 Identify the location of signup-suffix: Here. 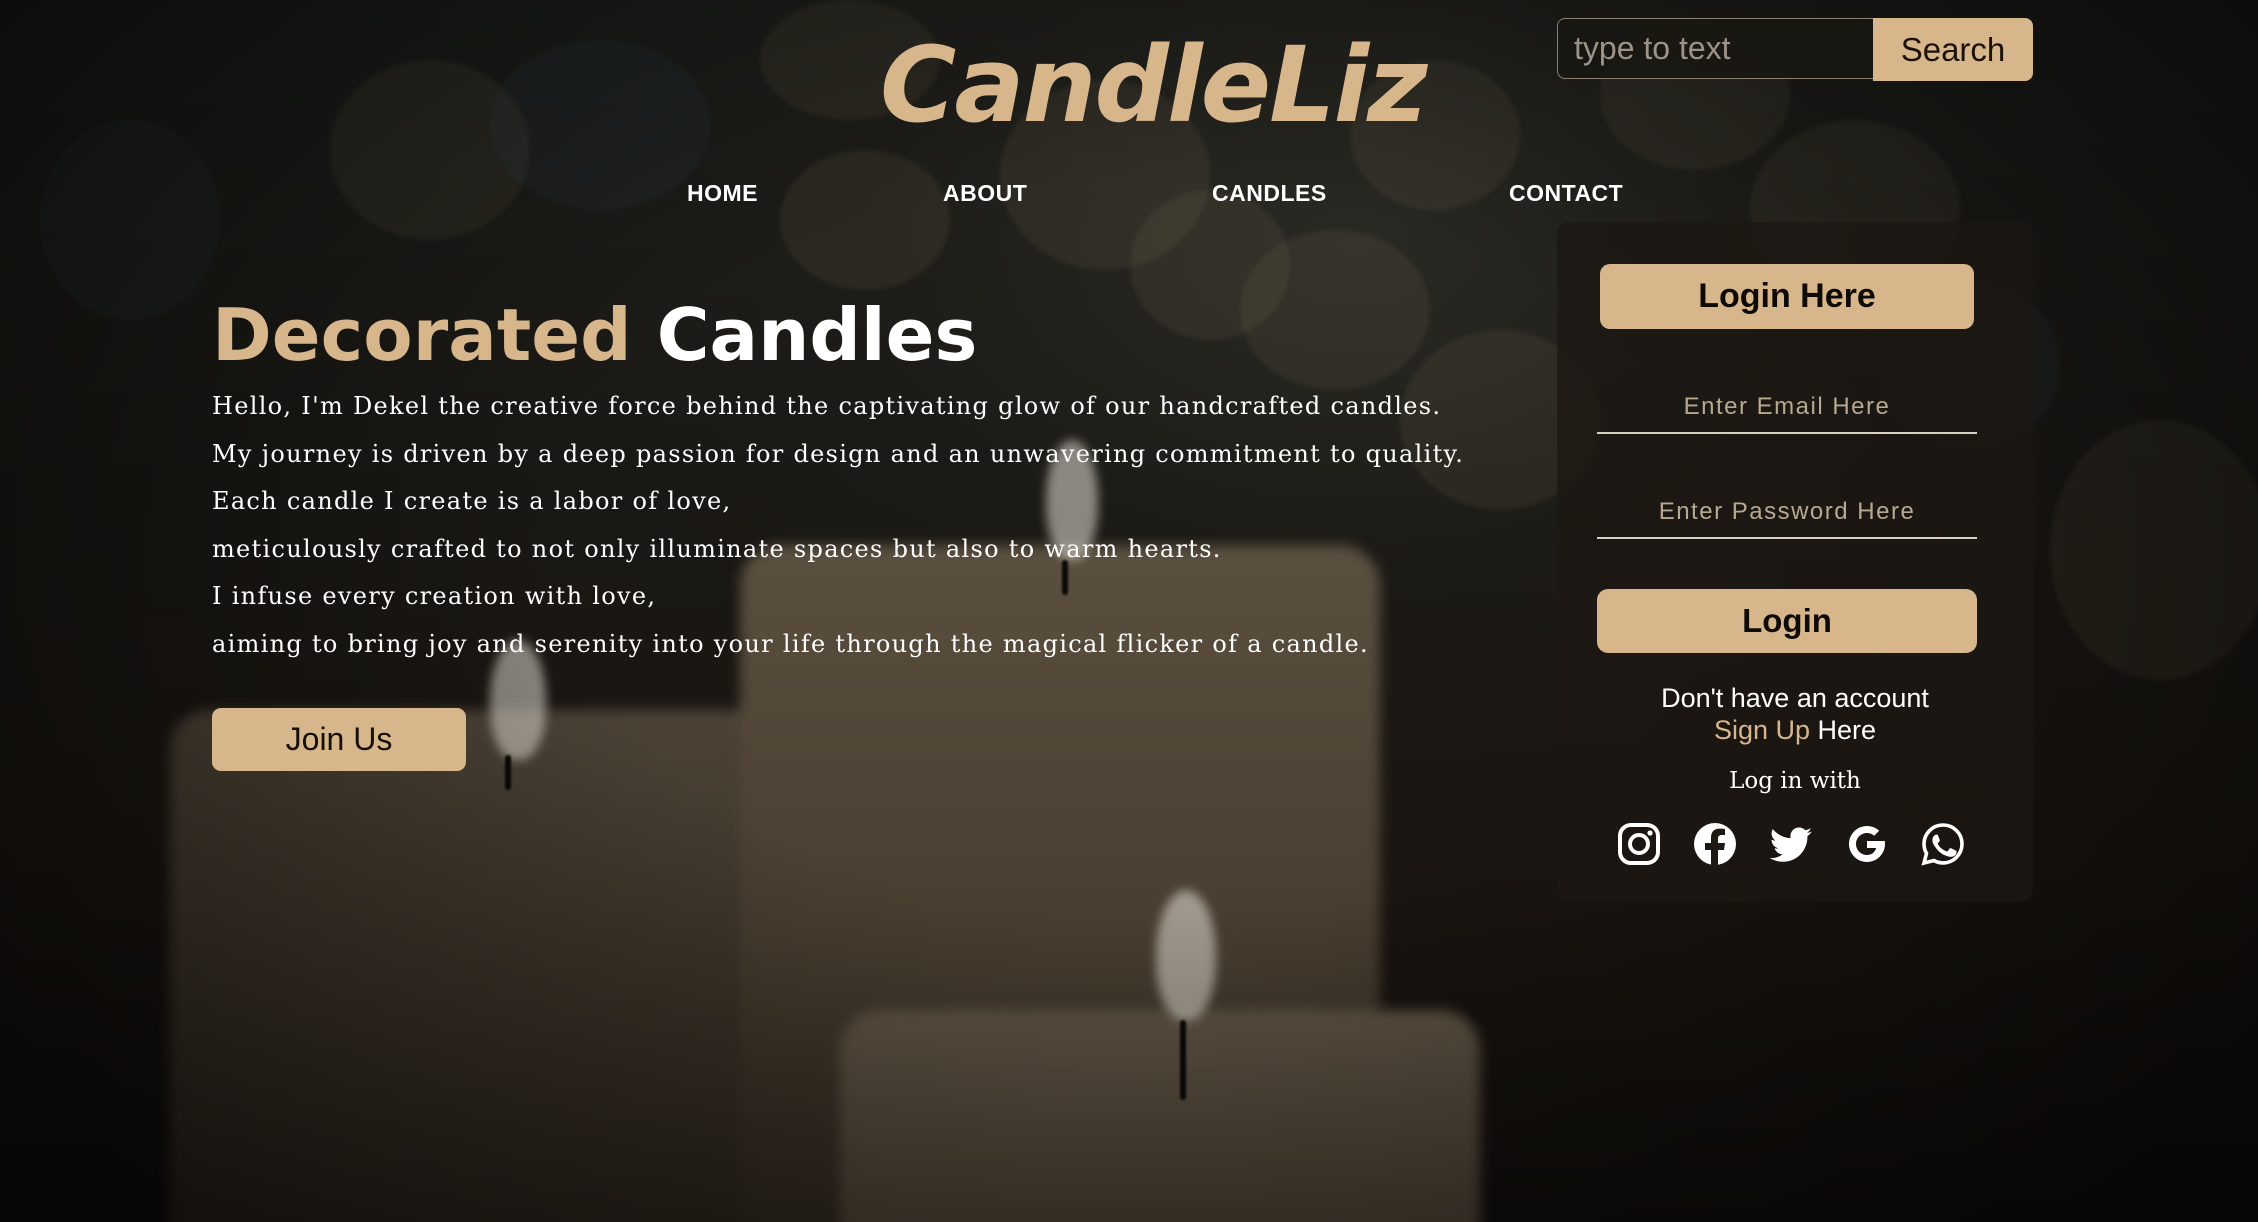
(1843, 730).